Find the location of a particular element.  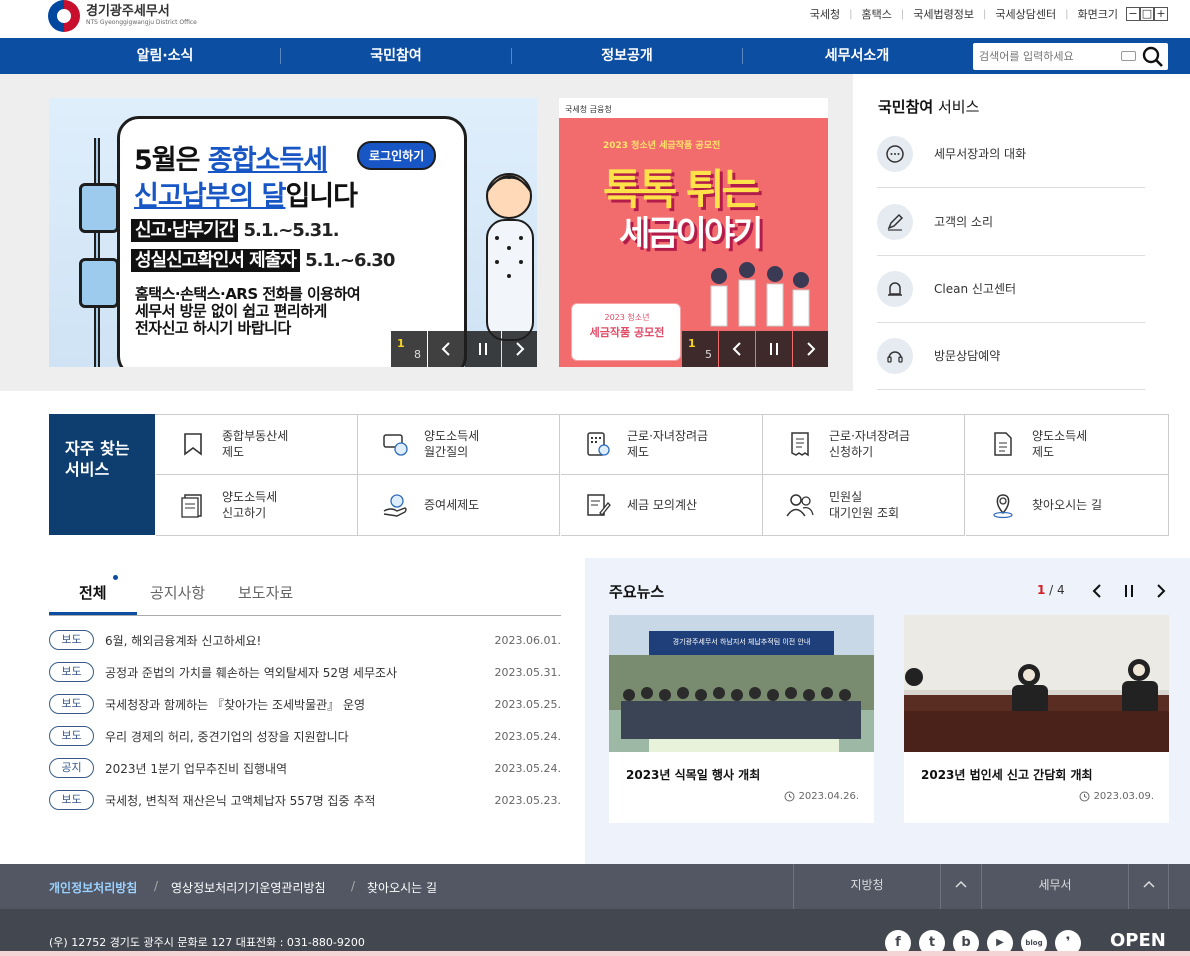

news-tabs: 전체 공지사항 보도자료 is located at coordinates (305, 593).